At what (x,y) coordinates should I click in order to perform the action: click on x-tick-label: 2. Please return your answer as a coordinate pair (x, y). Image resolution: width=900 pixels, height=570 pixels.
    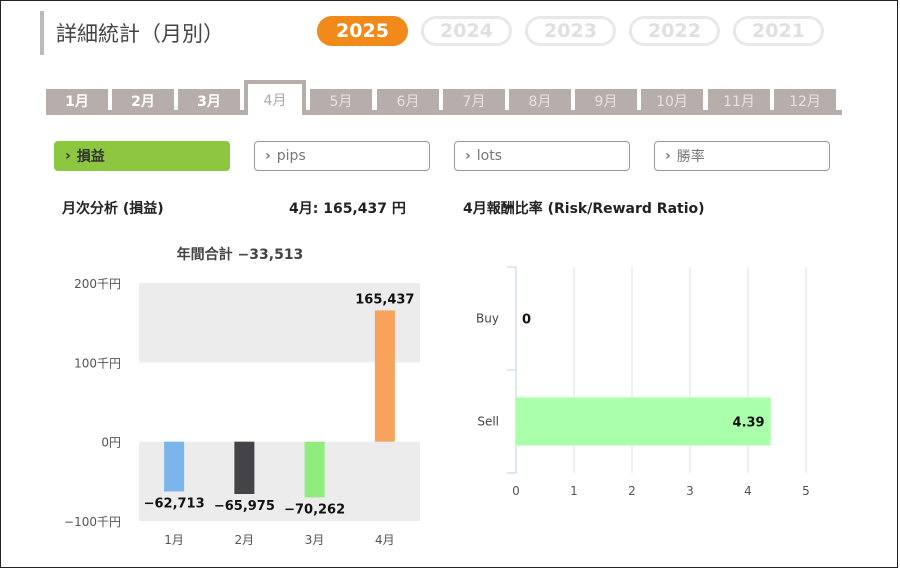
    Looking at the image, I should click on (632, 491).